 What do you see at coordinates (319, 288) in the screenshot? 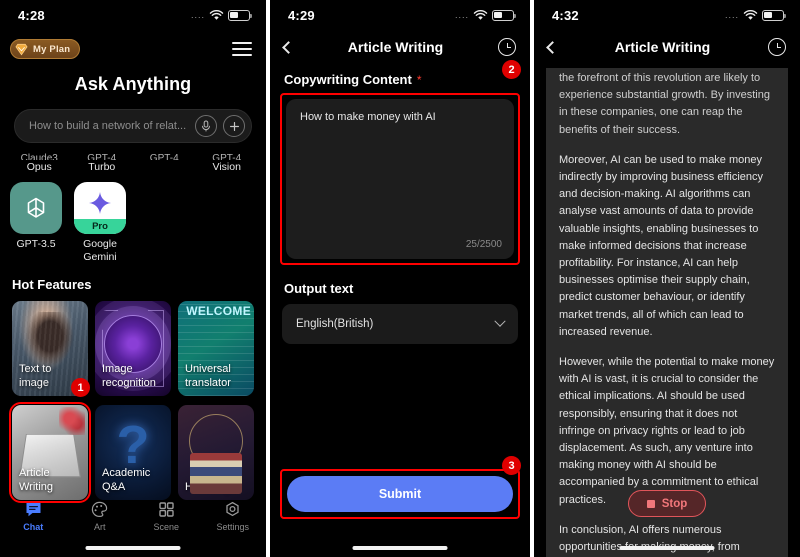
I see `output-text-label: Output text` at bounding box center [319, 288].